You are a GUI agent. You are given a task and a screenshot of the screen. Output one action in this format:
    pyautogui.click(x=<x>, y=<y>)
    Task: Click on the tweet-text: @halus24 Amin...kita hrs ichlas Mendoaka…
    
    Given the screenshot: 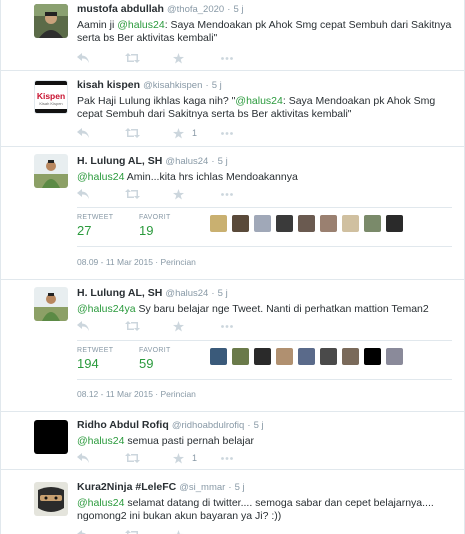 What is the action you would take?
    pyautogui.click(x=187, y=177)
    